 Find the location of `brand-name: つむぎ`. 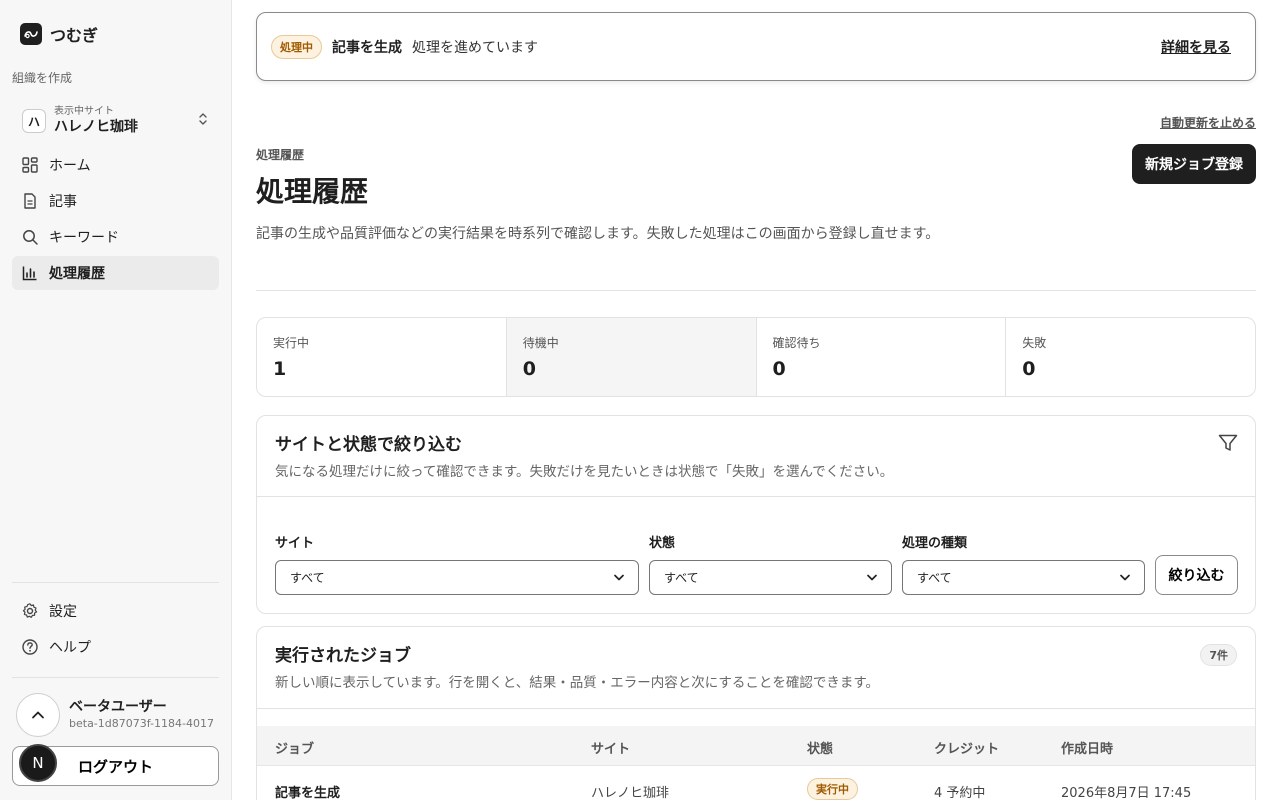

brand-name: つむぎ is located at coordinates (74, 35).